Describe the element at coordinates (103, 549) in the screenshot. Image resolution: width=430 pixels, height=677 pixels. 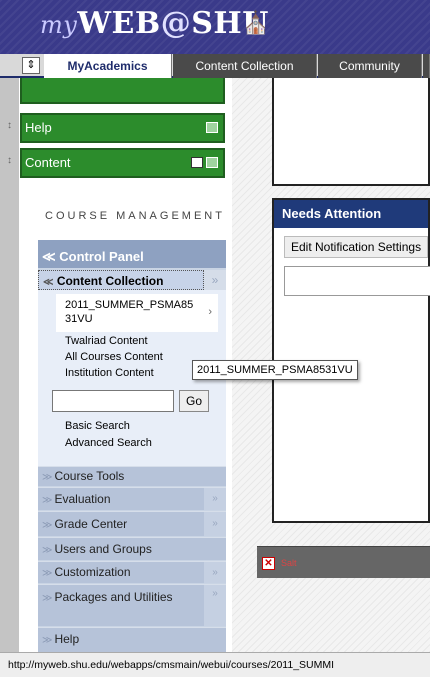
I see `section-label: Users and Groups` at that location.